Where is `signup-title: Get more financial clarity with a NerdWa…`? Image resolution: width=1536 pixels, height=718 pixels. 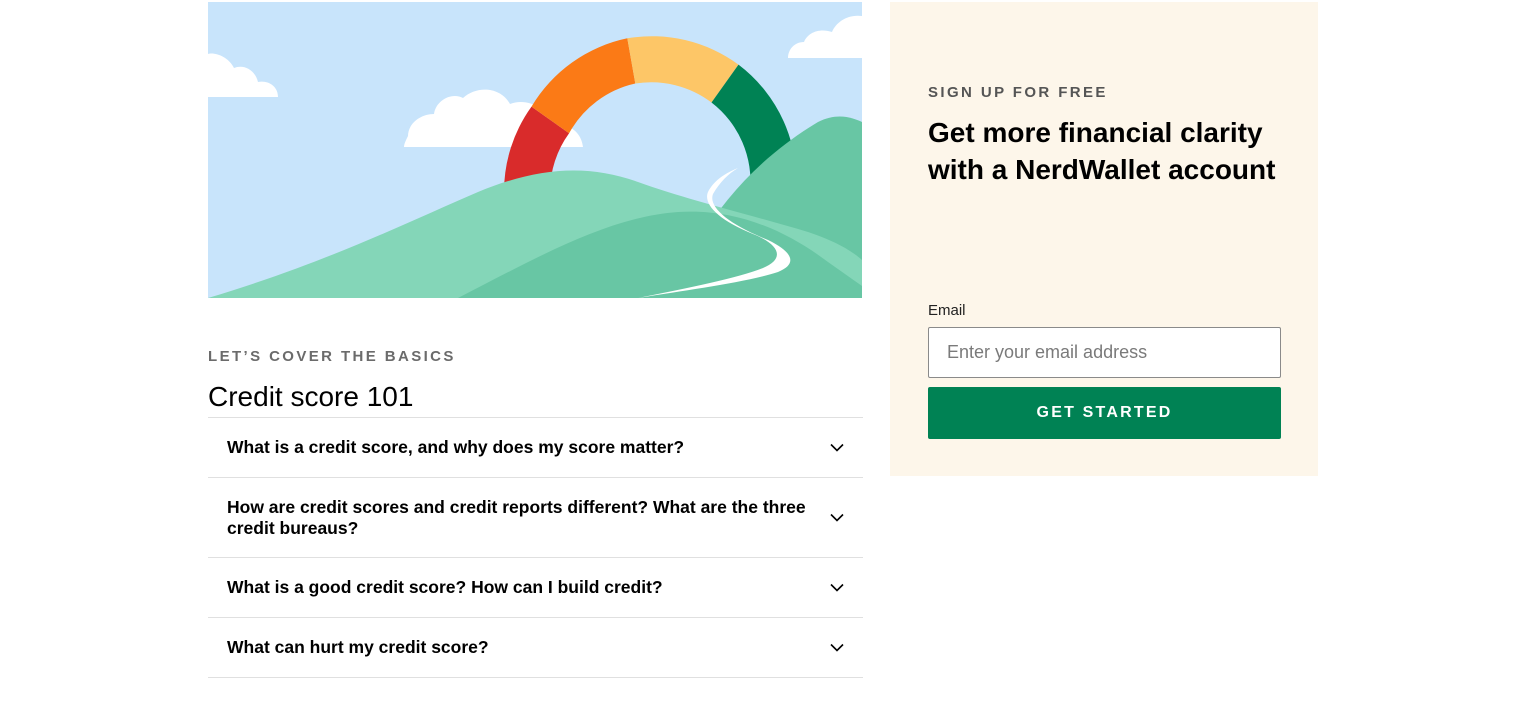 signup-title: Get more financial clarity with a NerdWa… is located at coordinates (1102, 151).